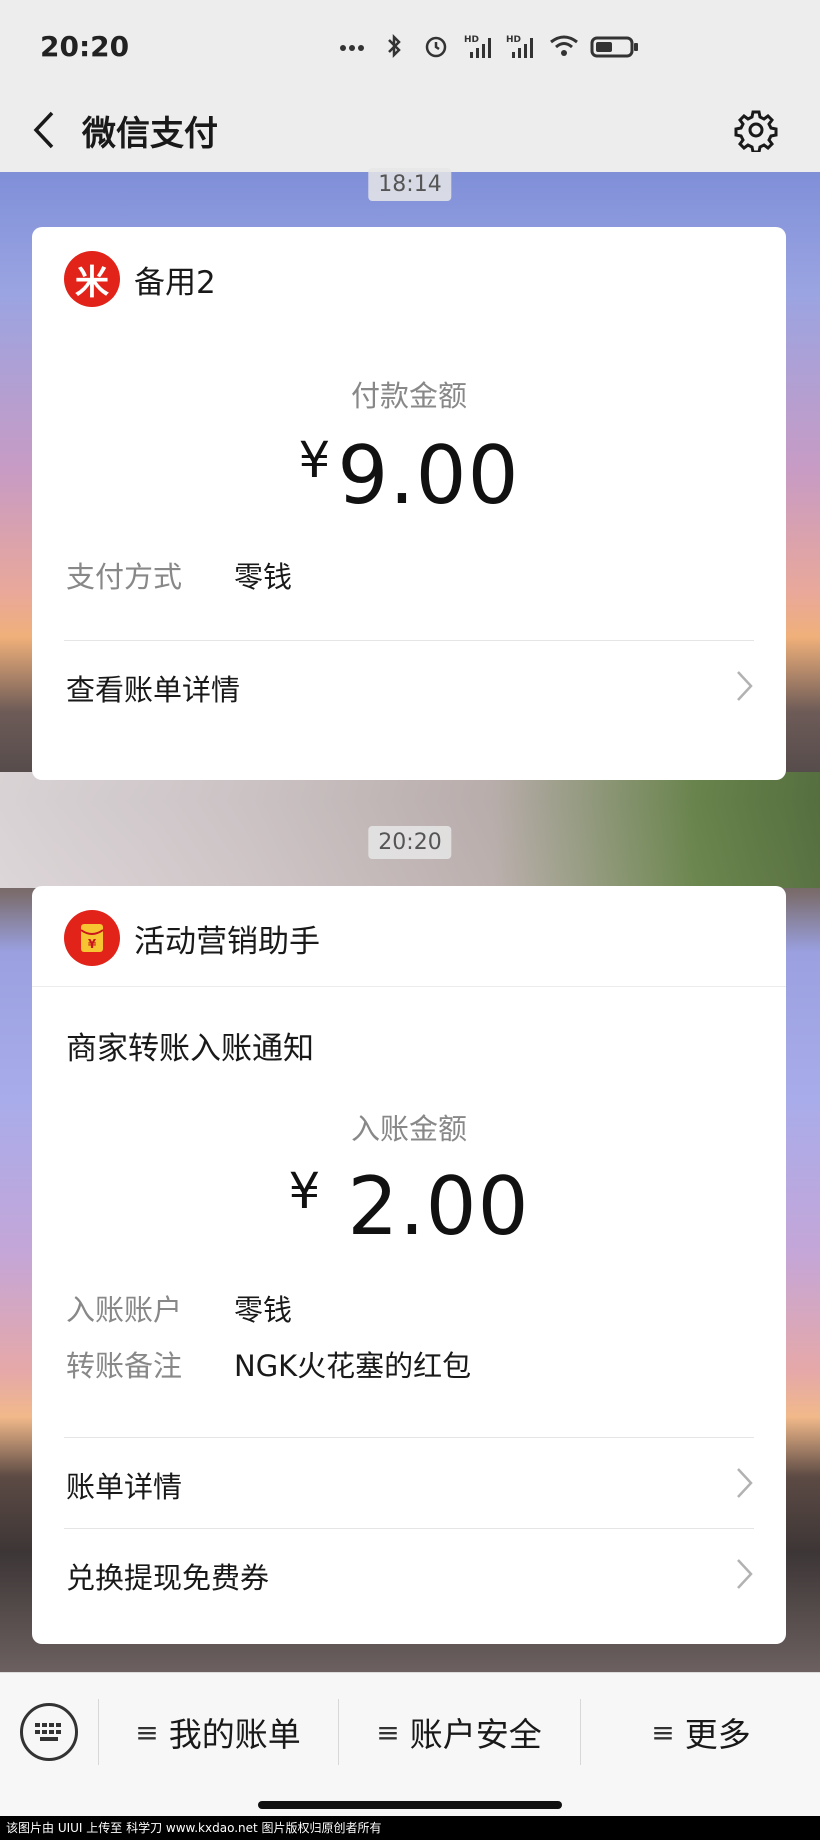  What do you see at coordinates (438, 1206) in the screenshot?
I see `amount-number: 2.00` at bounding box center [438, 1206].